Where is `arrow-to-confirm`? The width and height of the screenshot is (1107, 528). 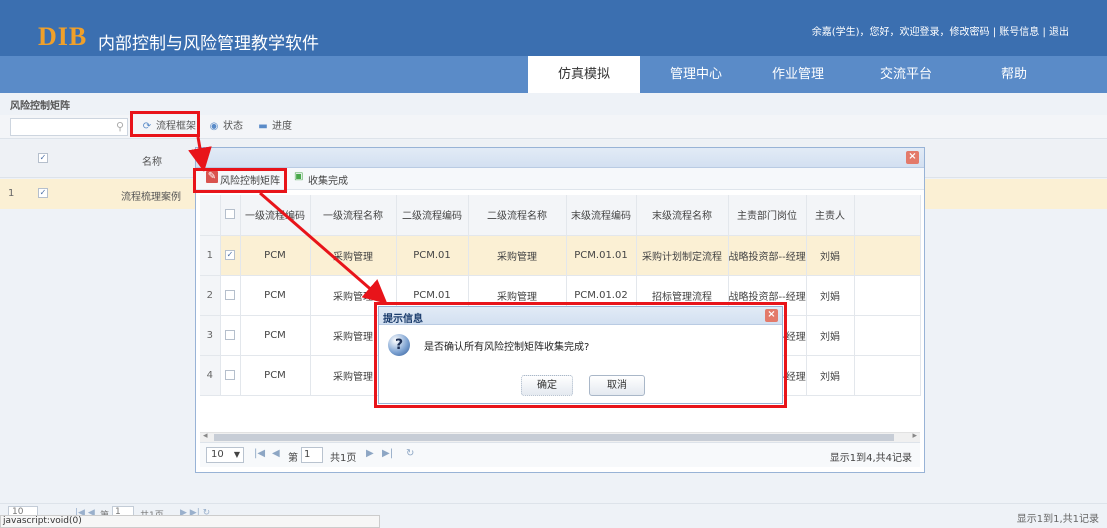
arrow-to-confirm is located at coordinates (323, 247).